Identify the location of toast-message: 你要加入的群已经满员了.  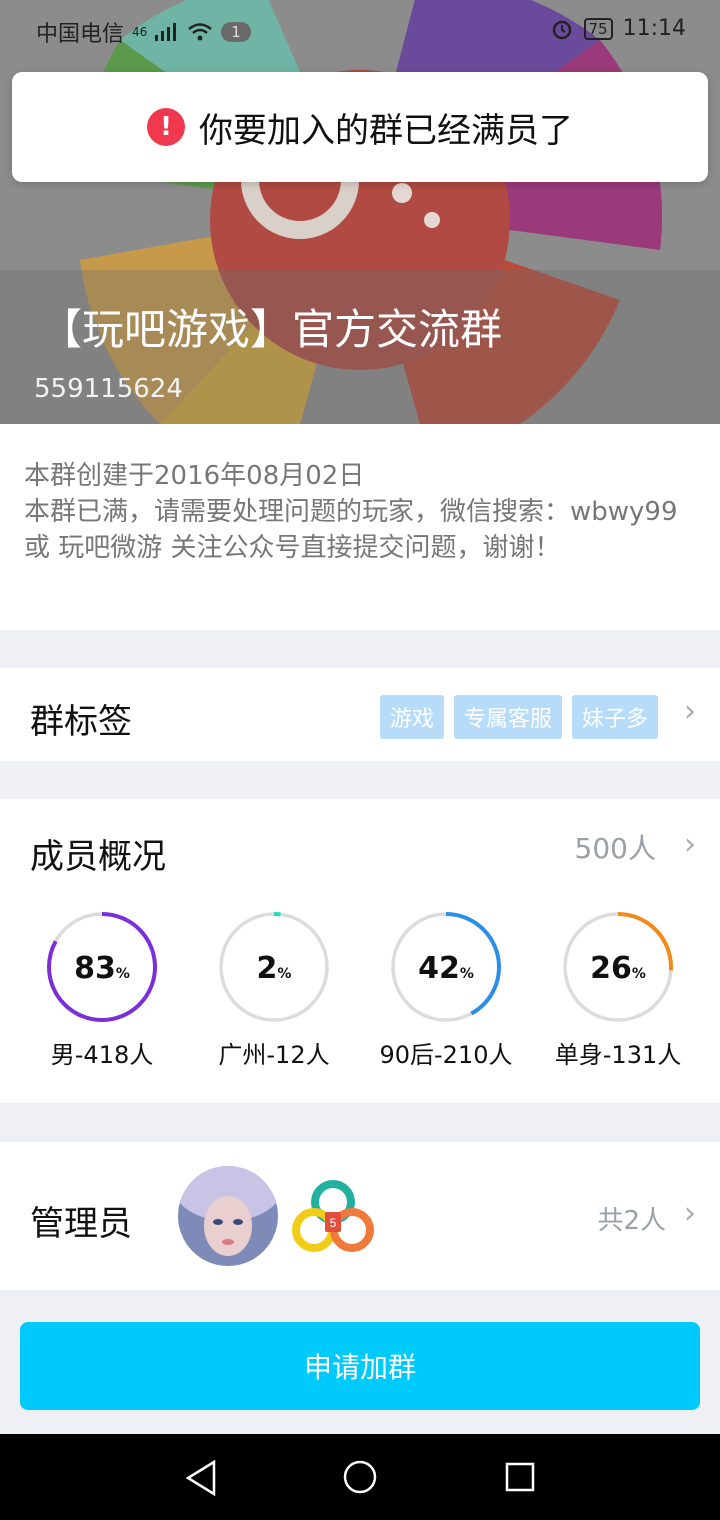
(386, 130).